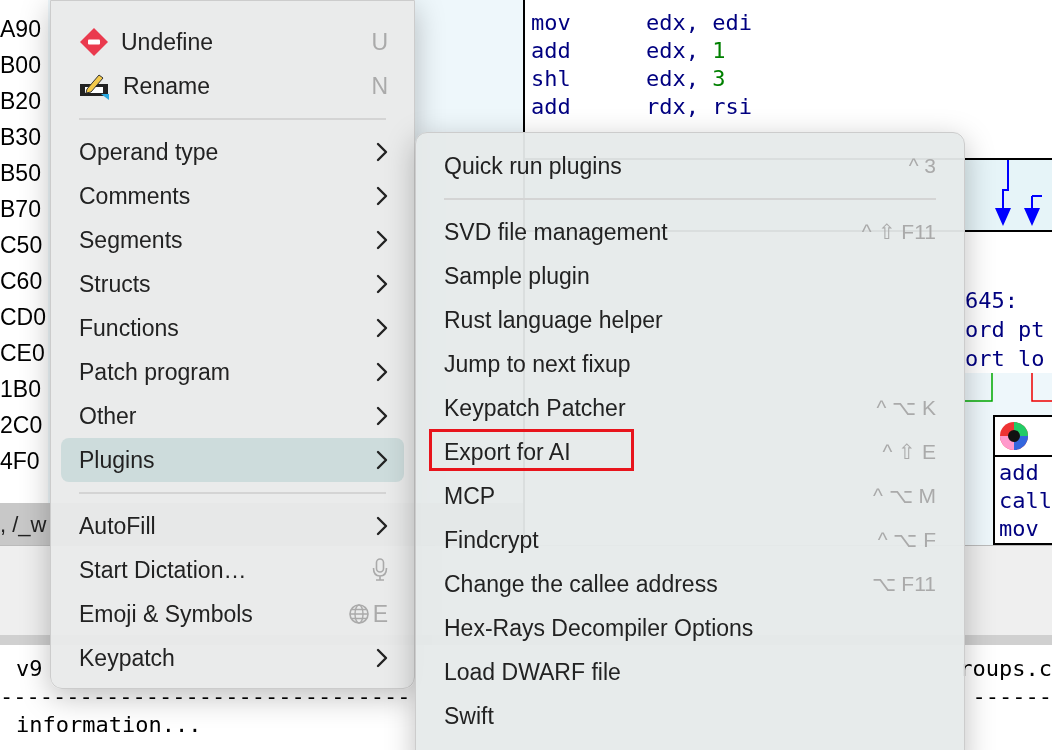  Describe the element at coordinates (906, 540) in the screenshot. I see `shortcut-key: ^ ⌥ F` at that location.